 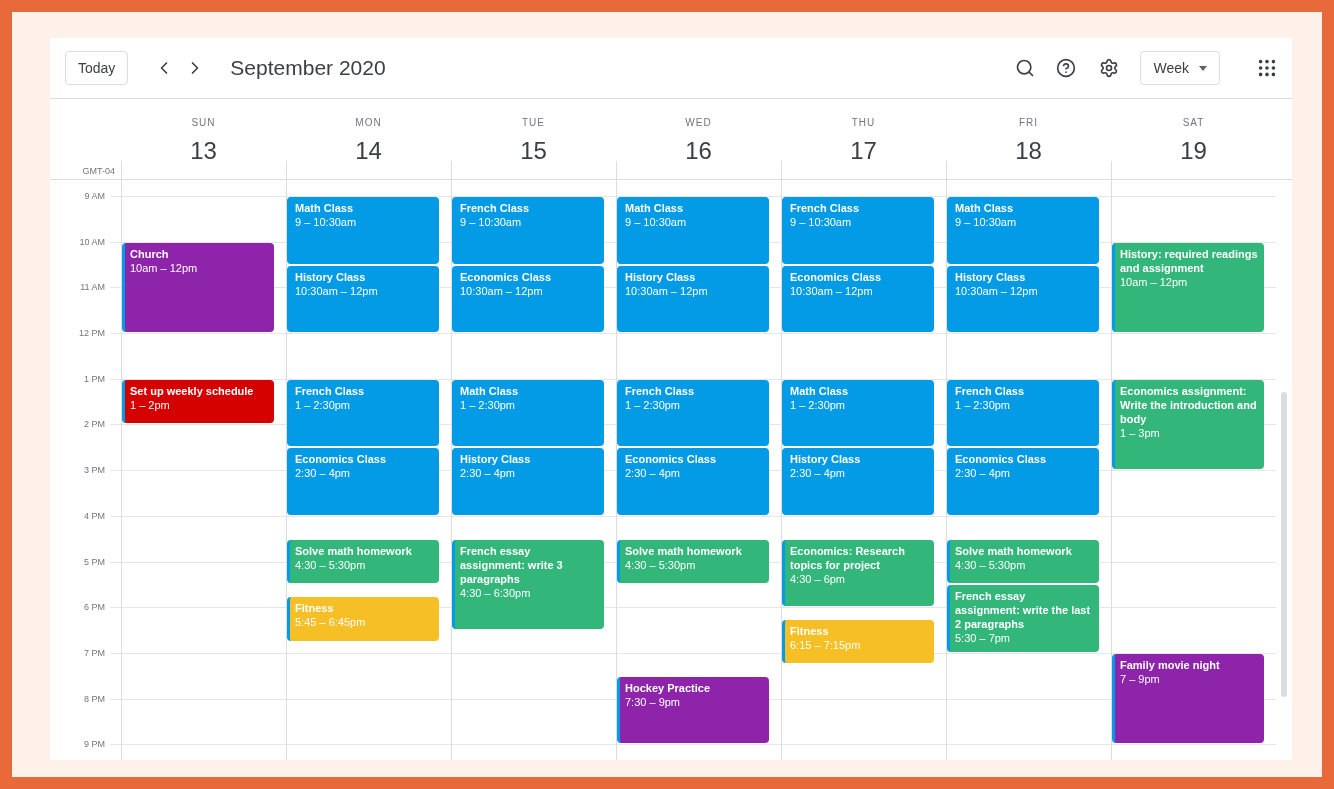 I want to click on calendar-event: Economics: Research topics for project 4:30 – 6pm, so click(x=858, y=573).